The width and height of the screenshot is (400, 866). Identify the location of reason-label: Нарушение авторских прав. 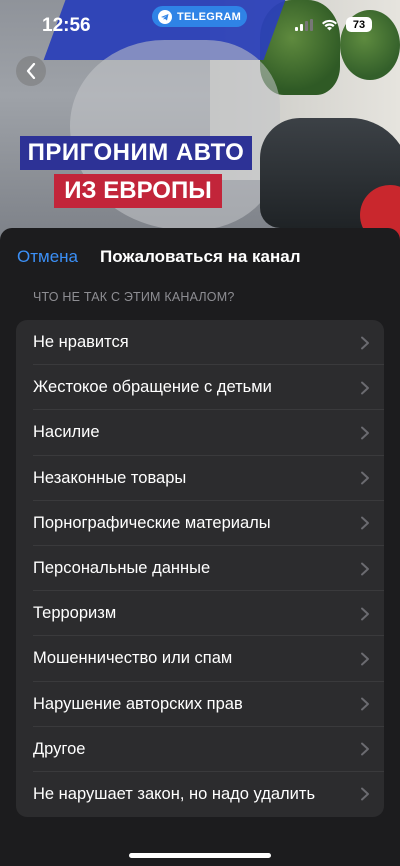
(138, 703).